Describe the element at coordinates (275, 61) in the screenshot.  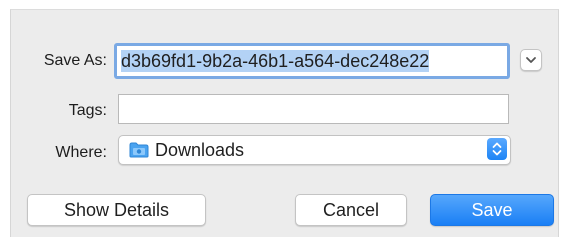
I see `save-as-text: d3b69fd1-9b2a-46b1-a564-dec248e22` at that location.